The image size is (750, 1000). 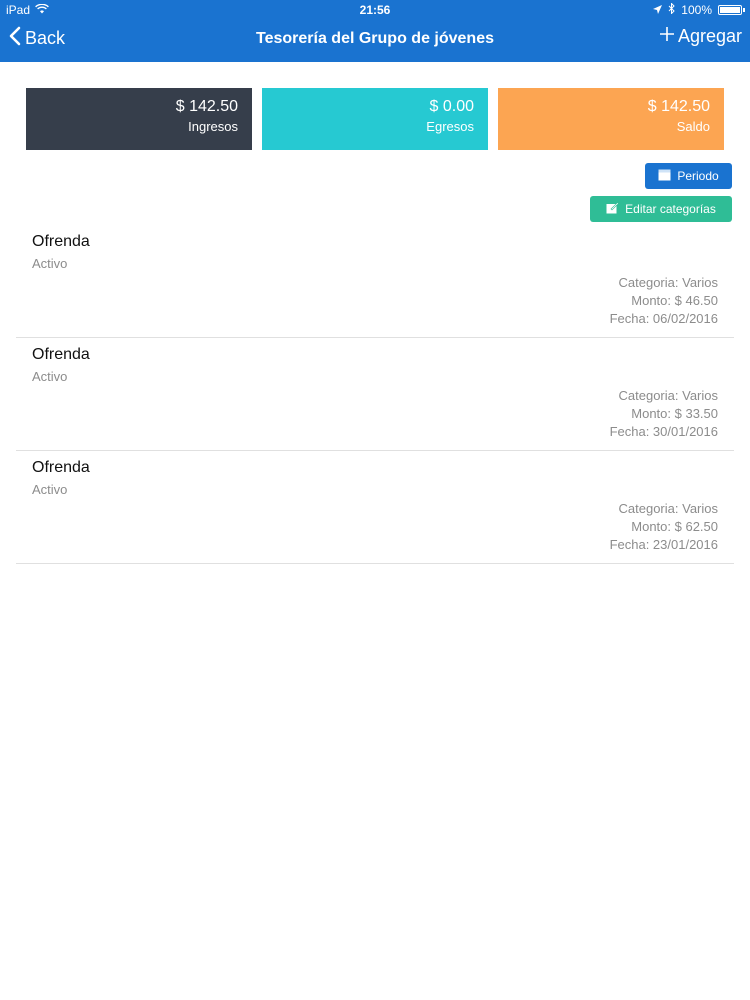 What do you see at coordinates (698, 176) in the screenshot?
I see `periodo-label: Periodo` at bounding box center [698, 176].